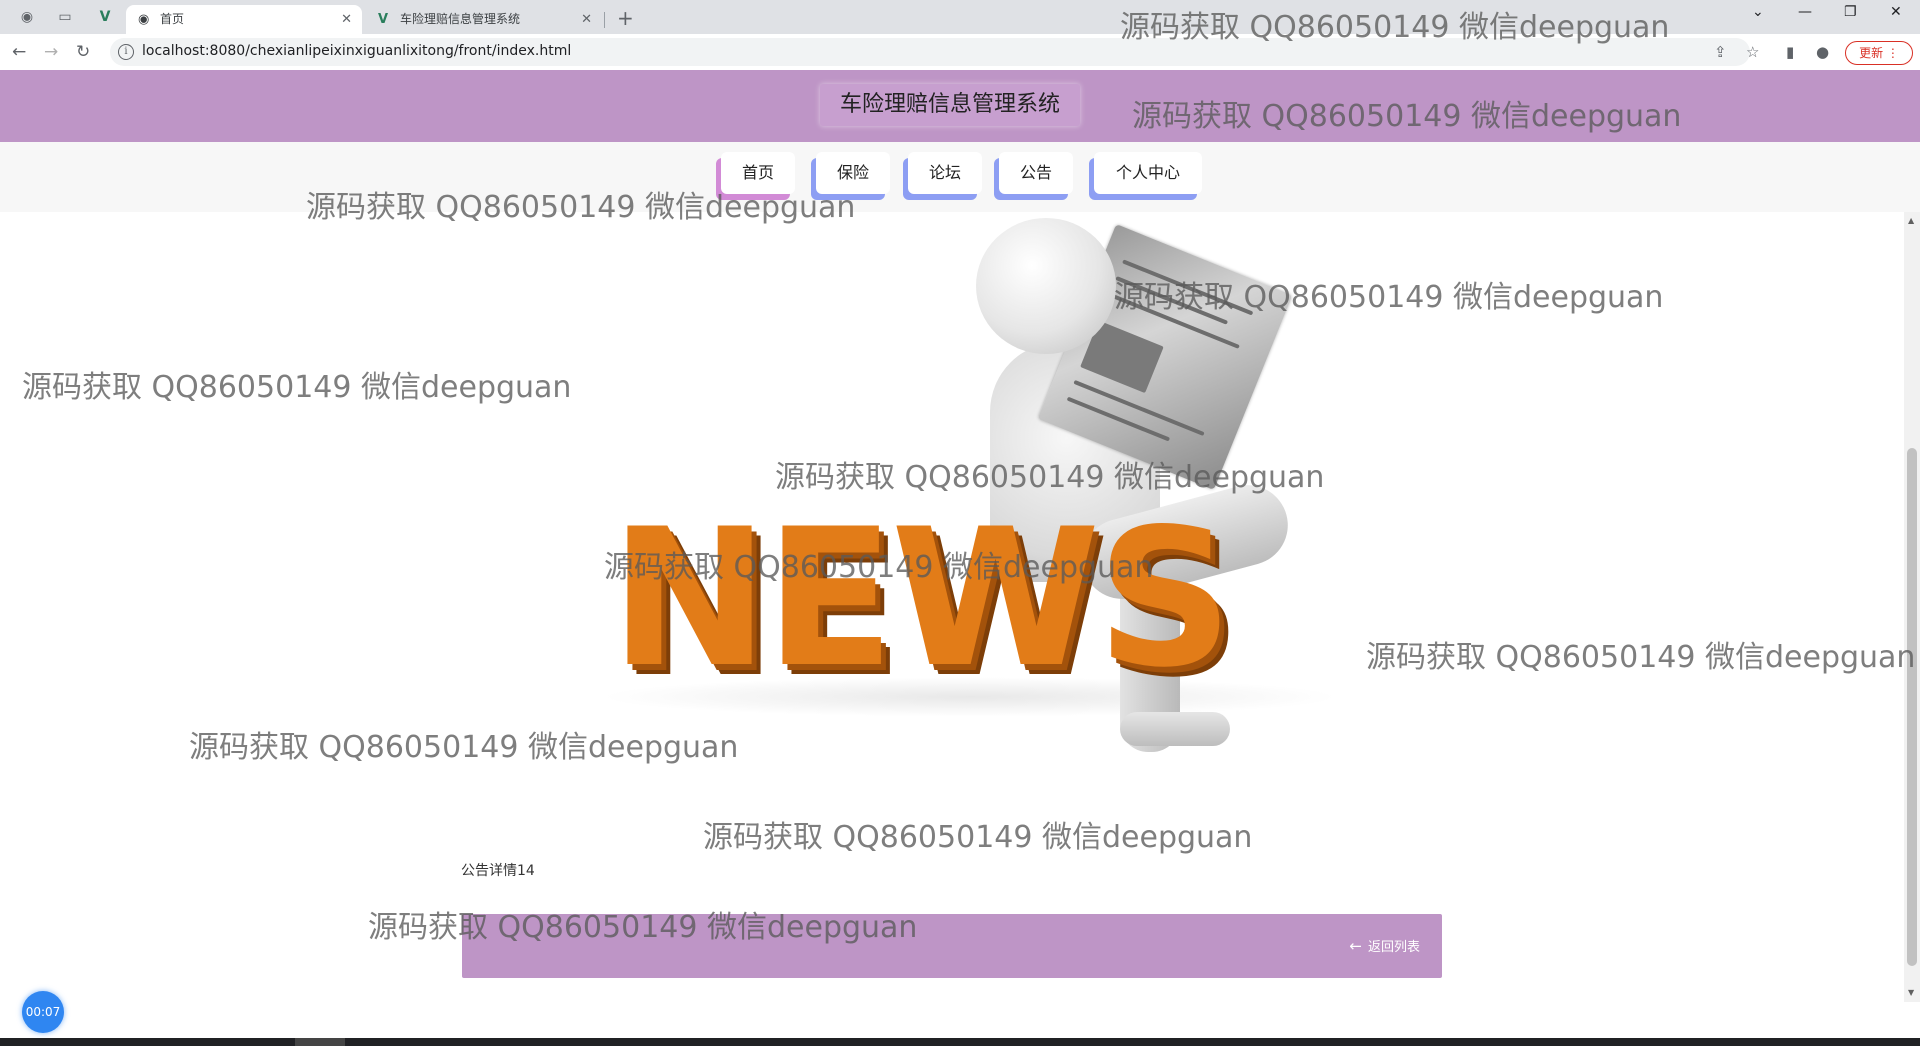 The height and width of the screenshot is (1046, 1920). I want to click on back-icon: ←, so click(19, 52).